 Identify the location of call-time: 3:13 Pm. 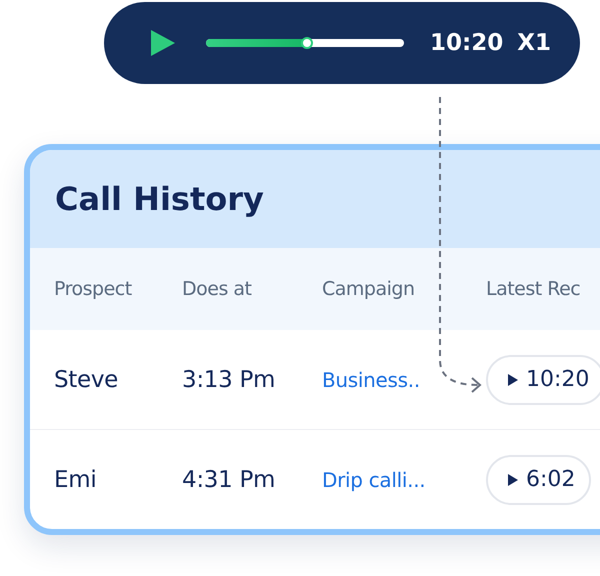
(229, 379).